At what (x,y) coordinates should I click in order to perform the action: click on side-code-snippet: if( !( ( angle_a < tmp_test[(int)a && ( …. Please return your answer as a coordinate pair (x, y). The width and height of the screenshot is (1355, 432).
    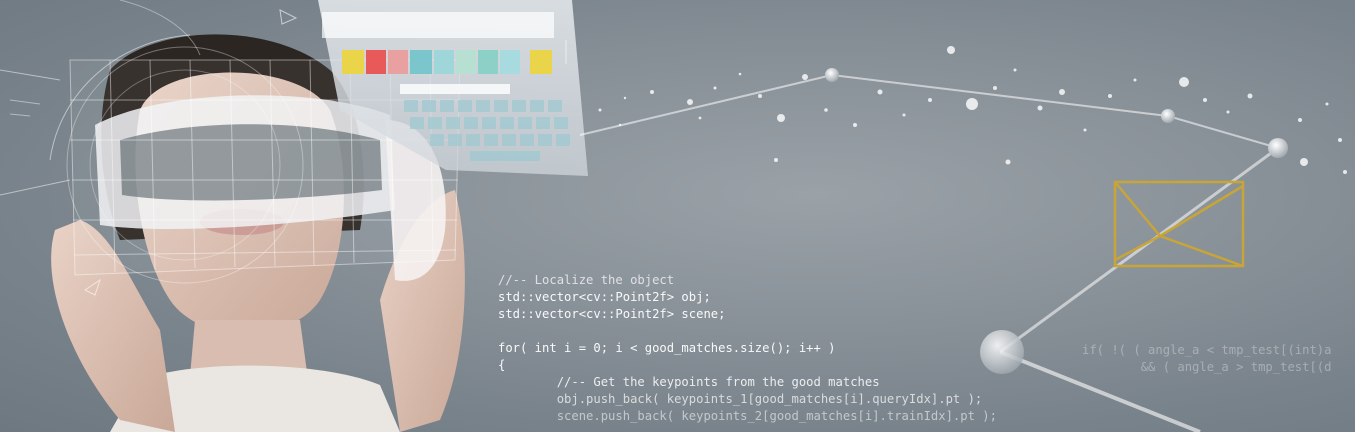
    Looking at the image, I should click on (1206, 359).